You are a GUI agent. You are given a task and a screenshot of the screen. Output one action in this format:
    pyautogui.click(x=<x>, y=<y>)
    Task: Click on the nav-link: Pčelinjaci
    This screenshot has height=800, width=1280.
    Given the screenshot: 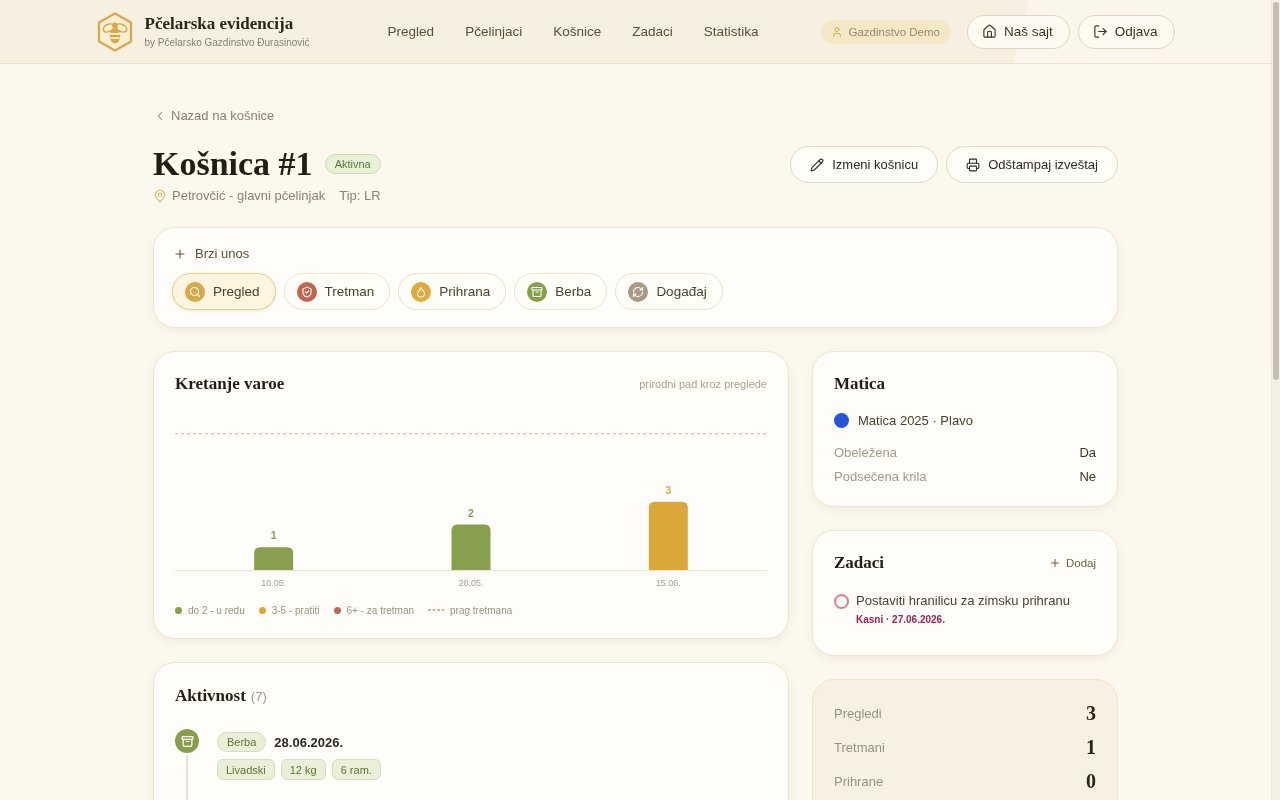 What is the action you would take?
    pyautogui.click(x=494, y=33)
    